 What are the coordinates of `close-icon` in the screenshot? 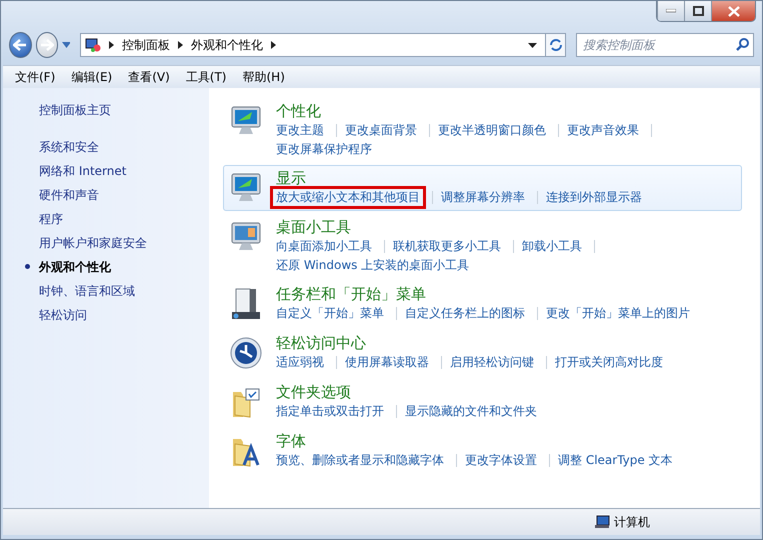 It's located at (734, 11).